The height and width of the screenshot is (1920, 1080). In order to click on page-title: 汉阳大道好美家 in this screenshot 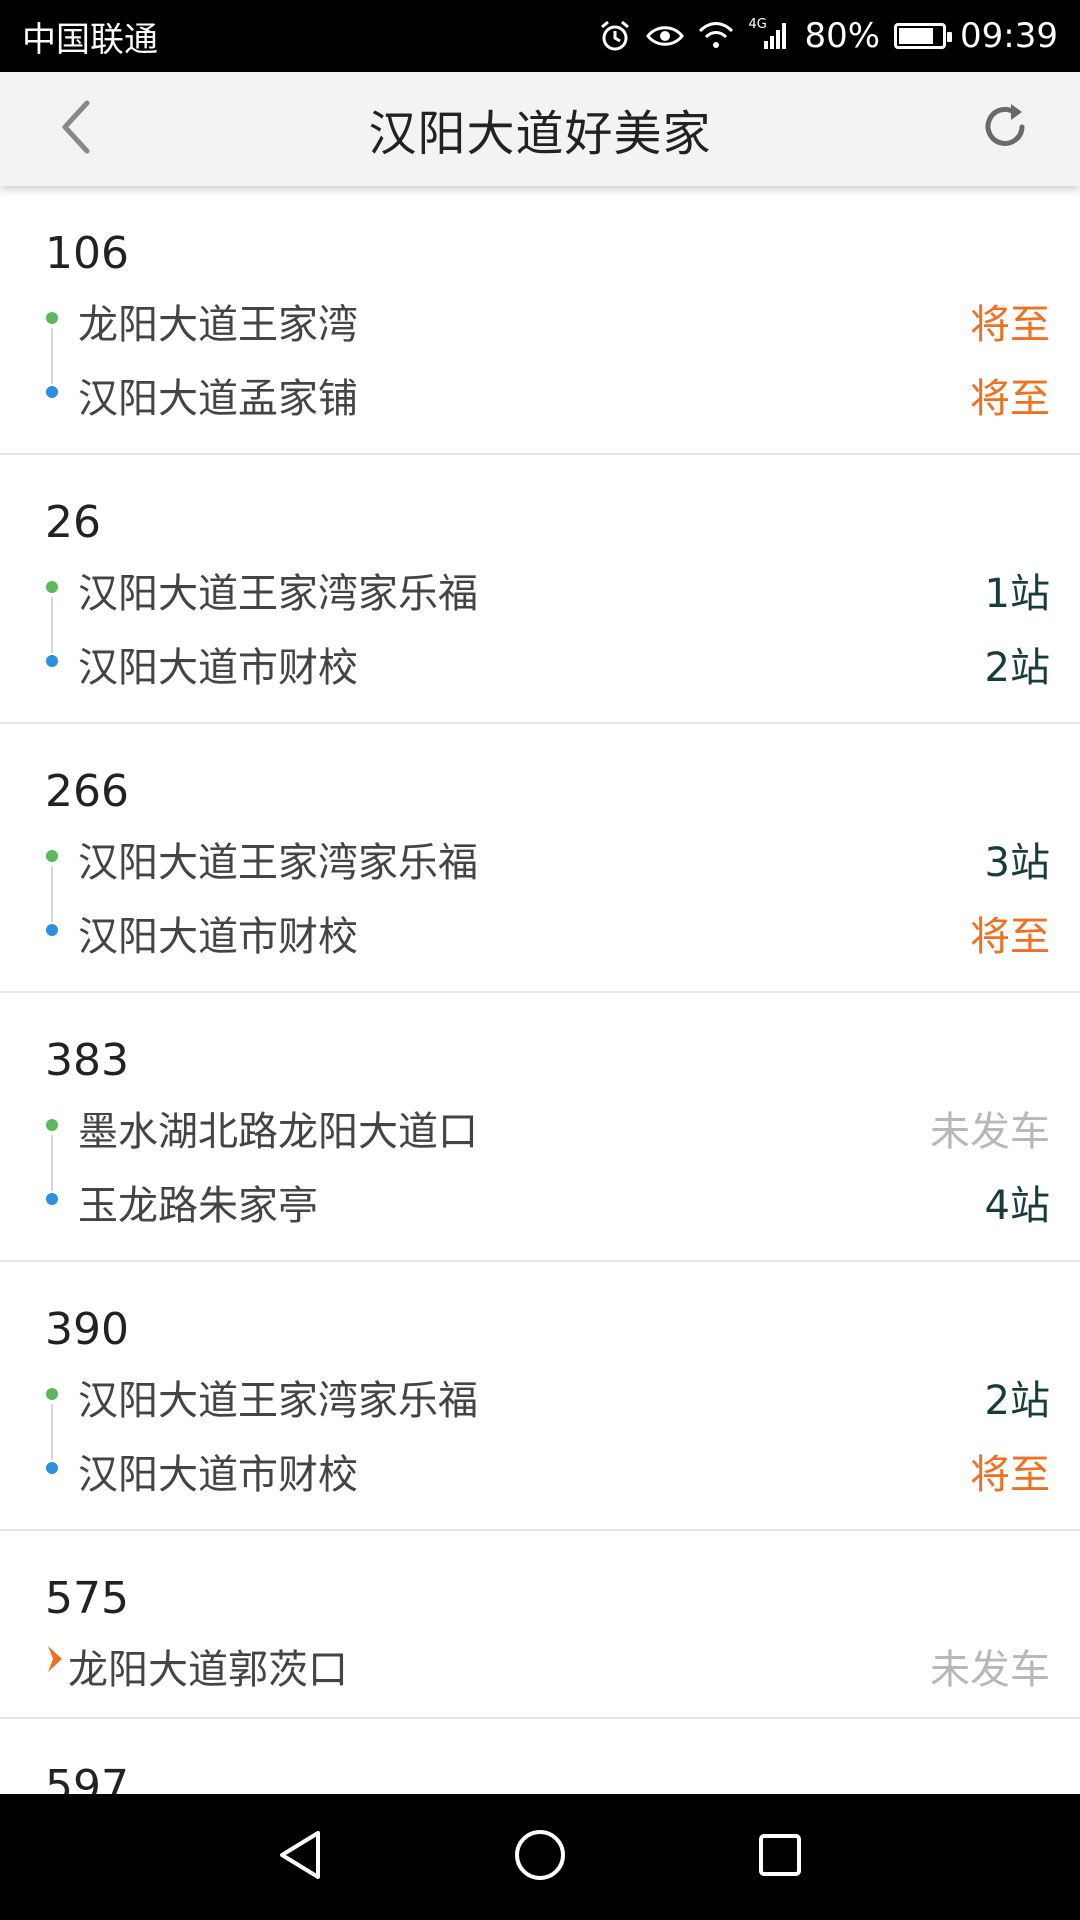, I will do `click(540, 134)`.